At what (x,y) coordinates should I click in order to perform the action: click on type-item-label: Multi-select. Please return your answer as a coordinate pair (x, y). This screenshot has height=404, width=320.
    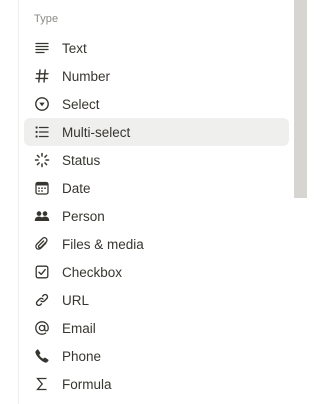
    Looking at the image, I should click on (96, 132).